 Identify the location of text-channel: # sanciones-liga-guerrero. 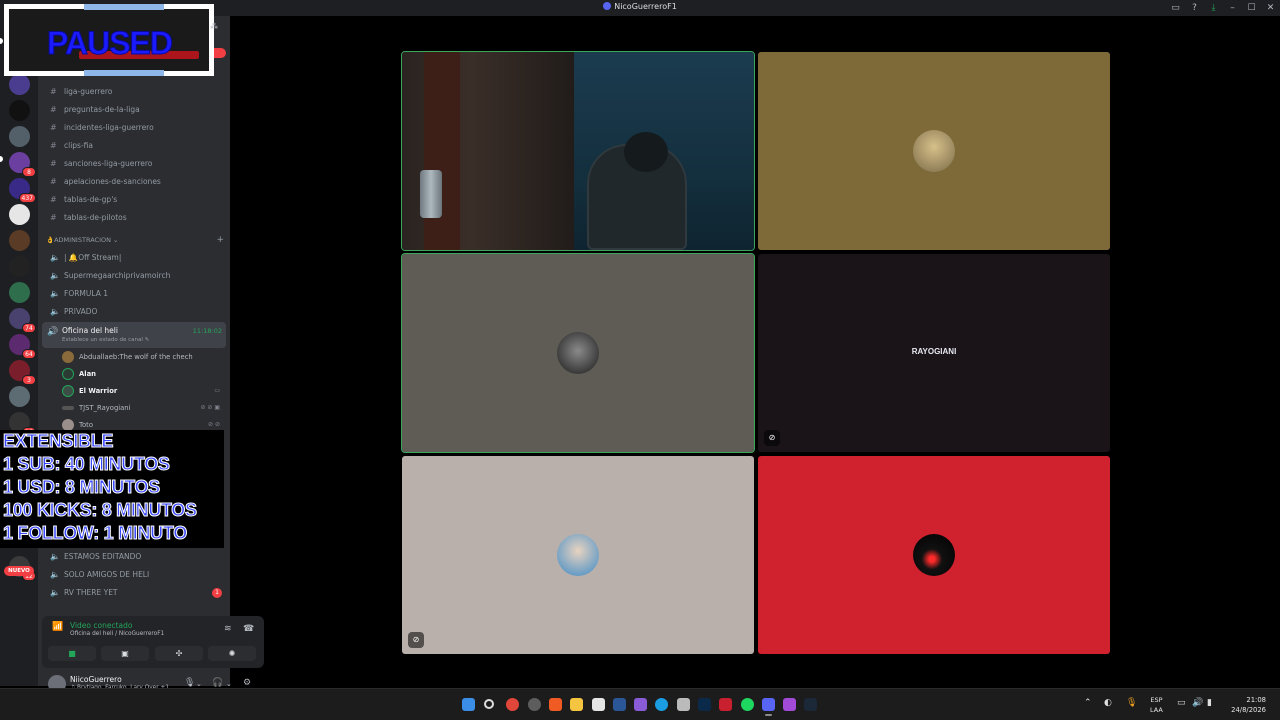
(136, 164).